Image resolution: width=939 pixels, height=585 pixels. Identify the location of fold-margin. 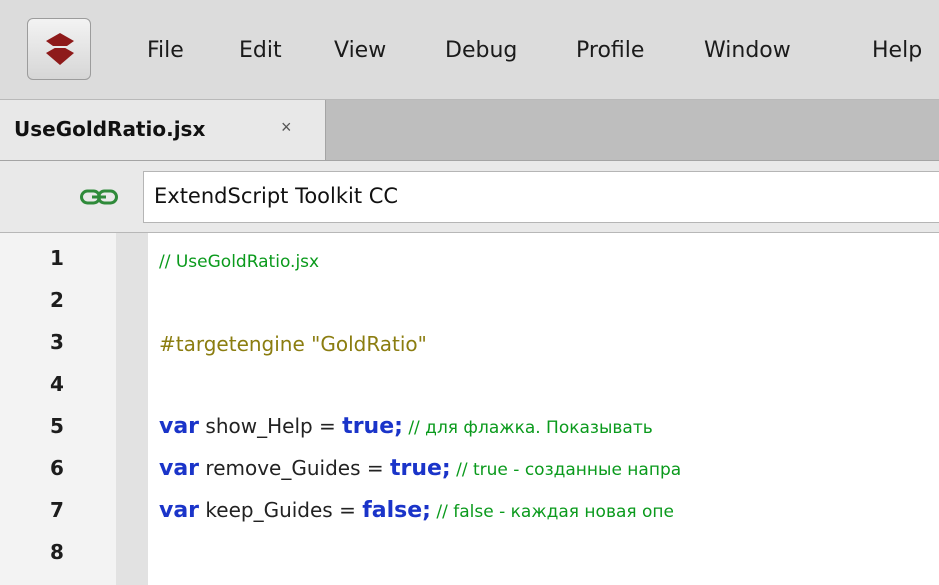
(132, 409).